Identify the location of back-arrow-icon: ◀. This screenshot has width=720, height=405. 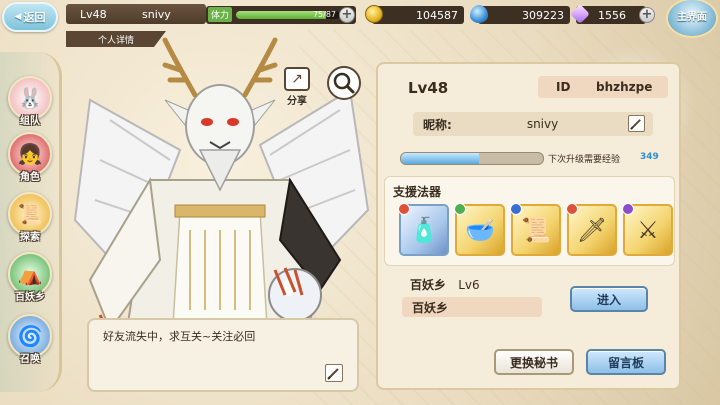
(18, 17).